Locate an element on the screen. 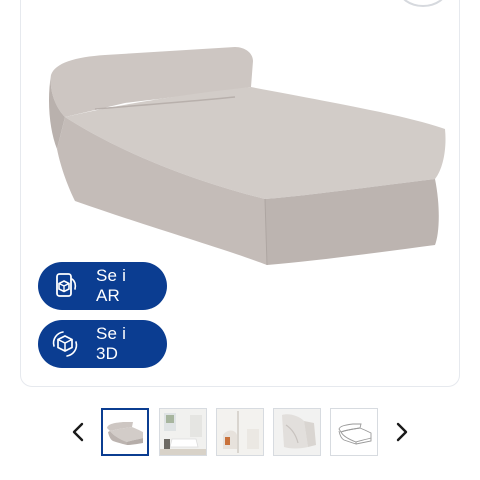 This screenshot has height=480, width=480. chevron-right-icon is located at coordinates (402, 432).